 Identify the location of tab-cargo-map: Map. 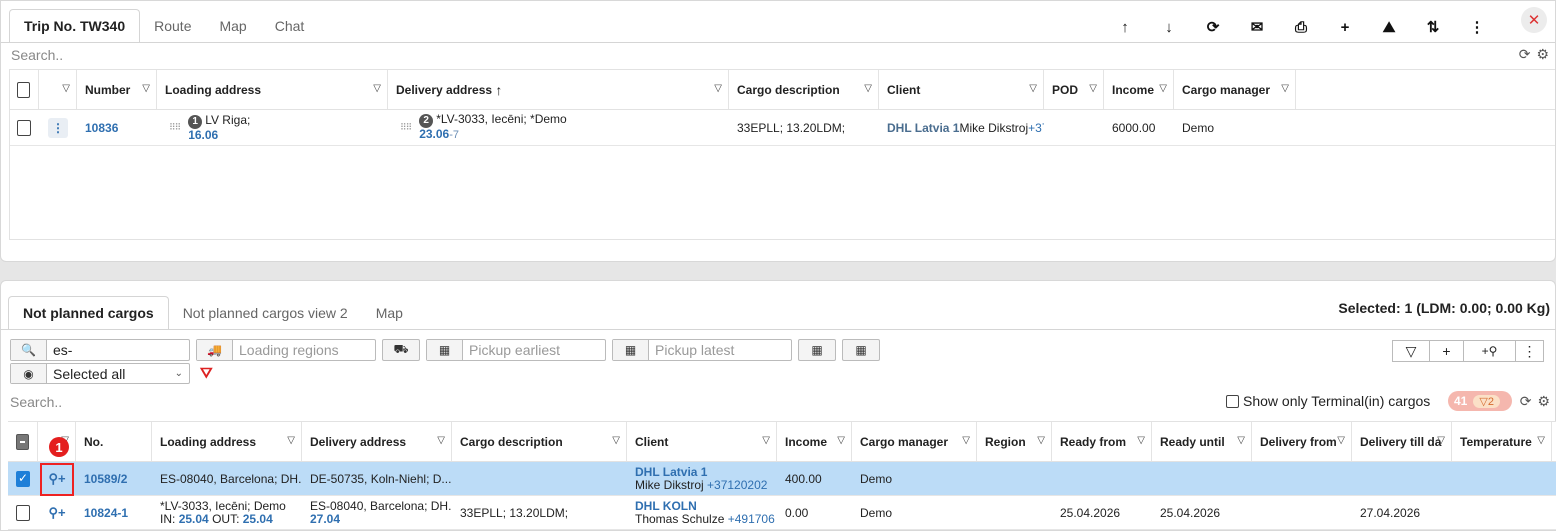
(389, 313).